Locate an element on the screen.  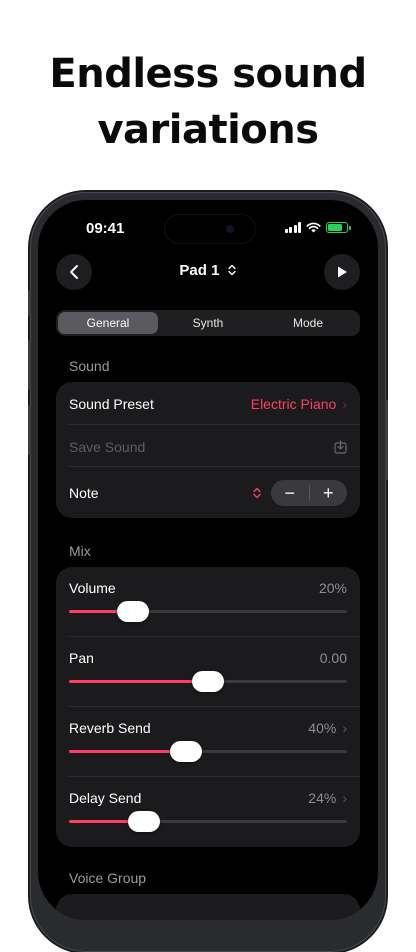
pan-slider-knob is located at coordinates (208, 681).